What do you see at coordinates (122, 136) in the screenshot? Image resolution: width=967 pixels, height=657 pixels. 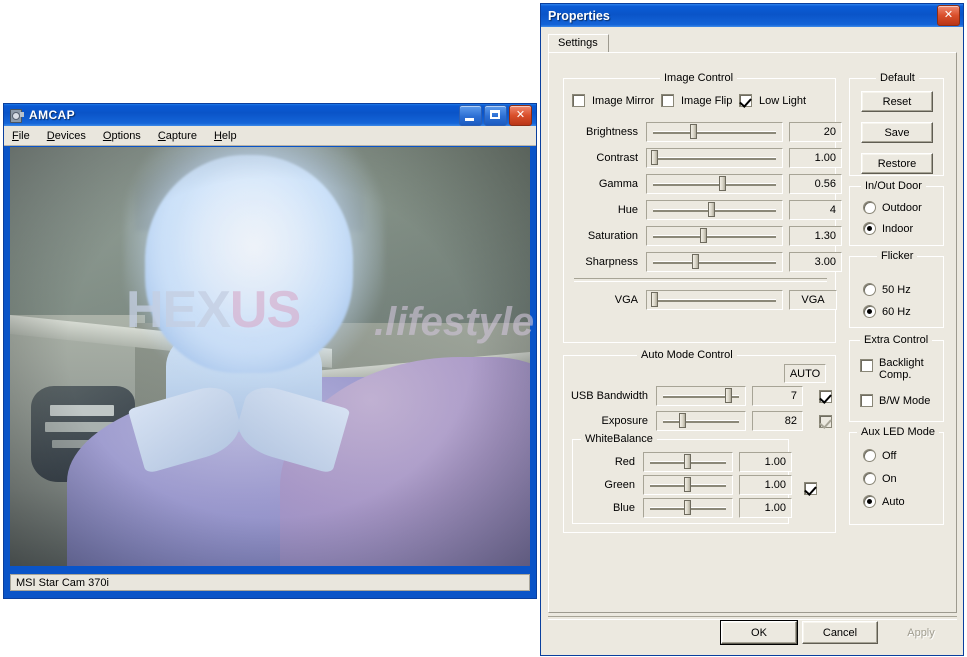 I see `menu-item-options: Options` at bounding box center [122, 136].